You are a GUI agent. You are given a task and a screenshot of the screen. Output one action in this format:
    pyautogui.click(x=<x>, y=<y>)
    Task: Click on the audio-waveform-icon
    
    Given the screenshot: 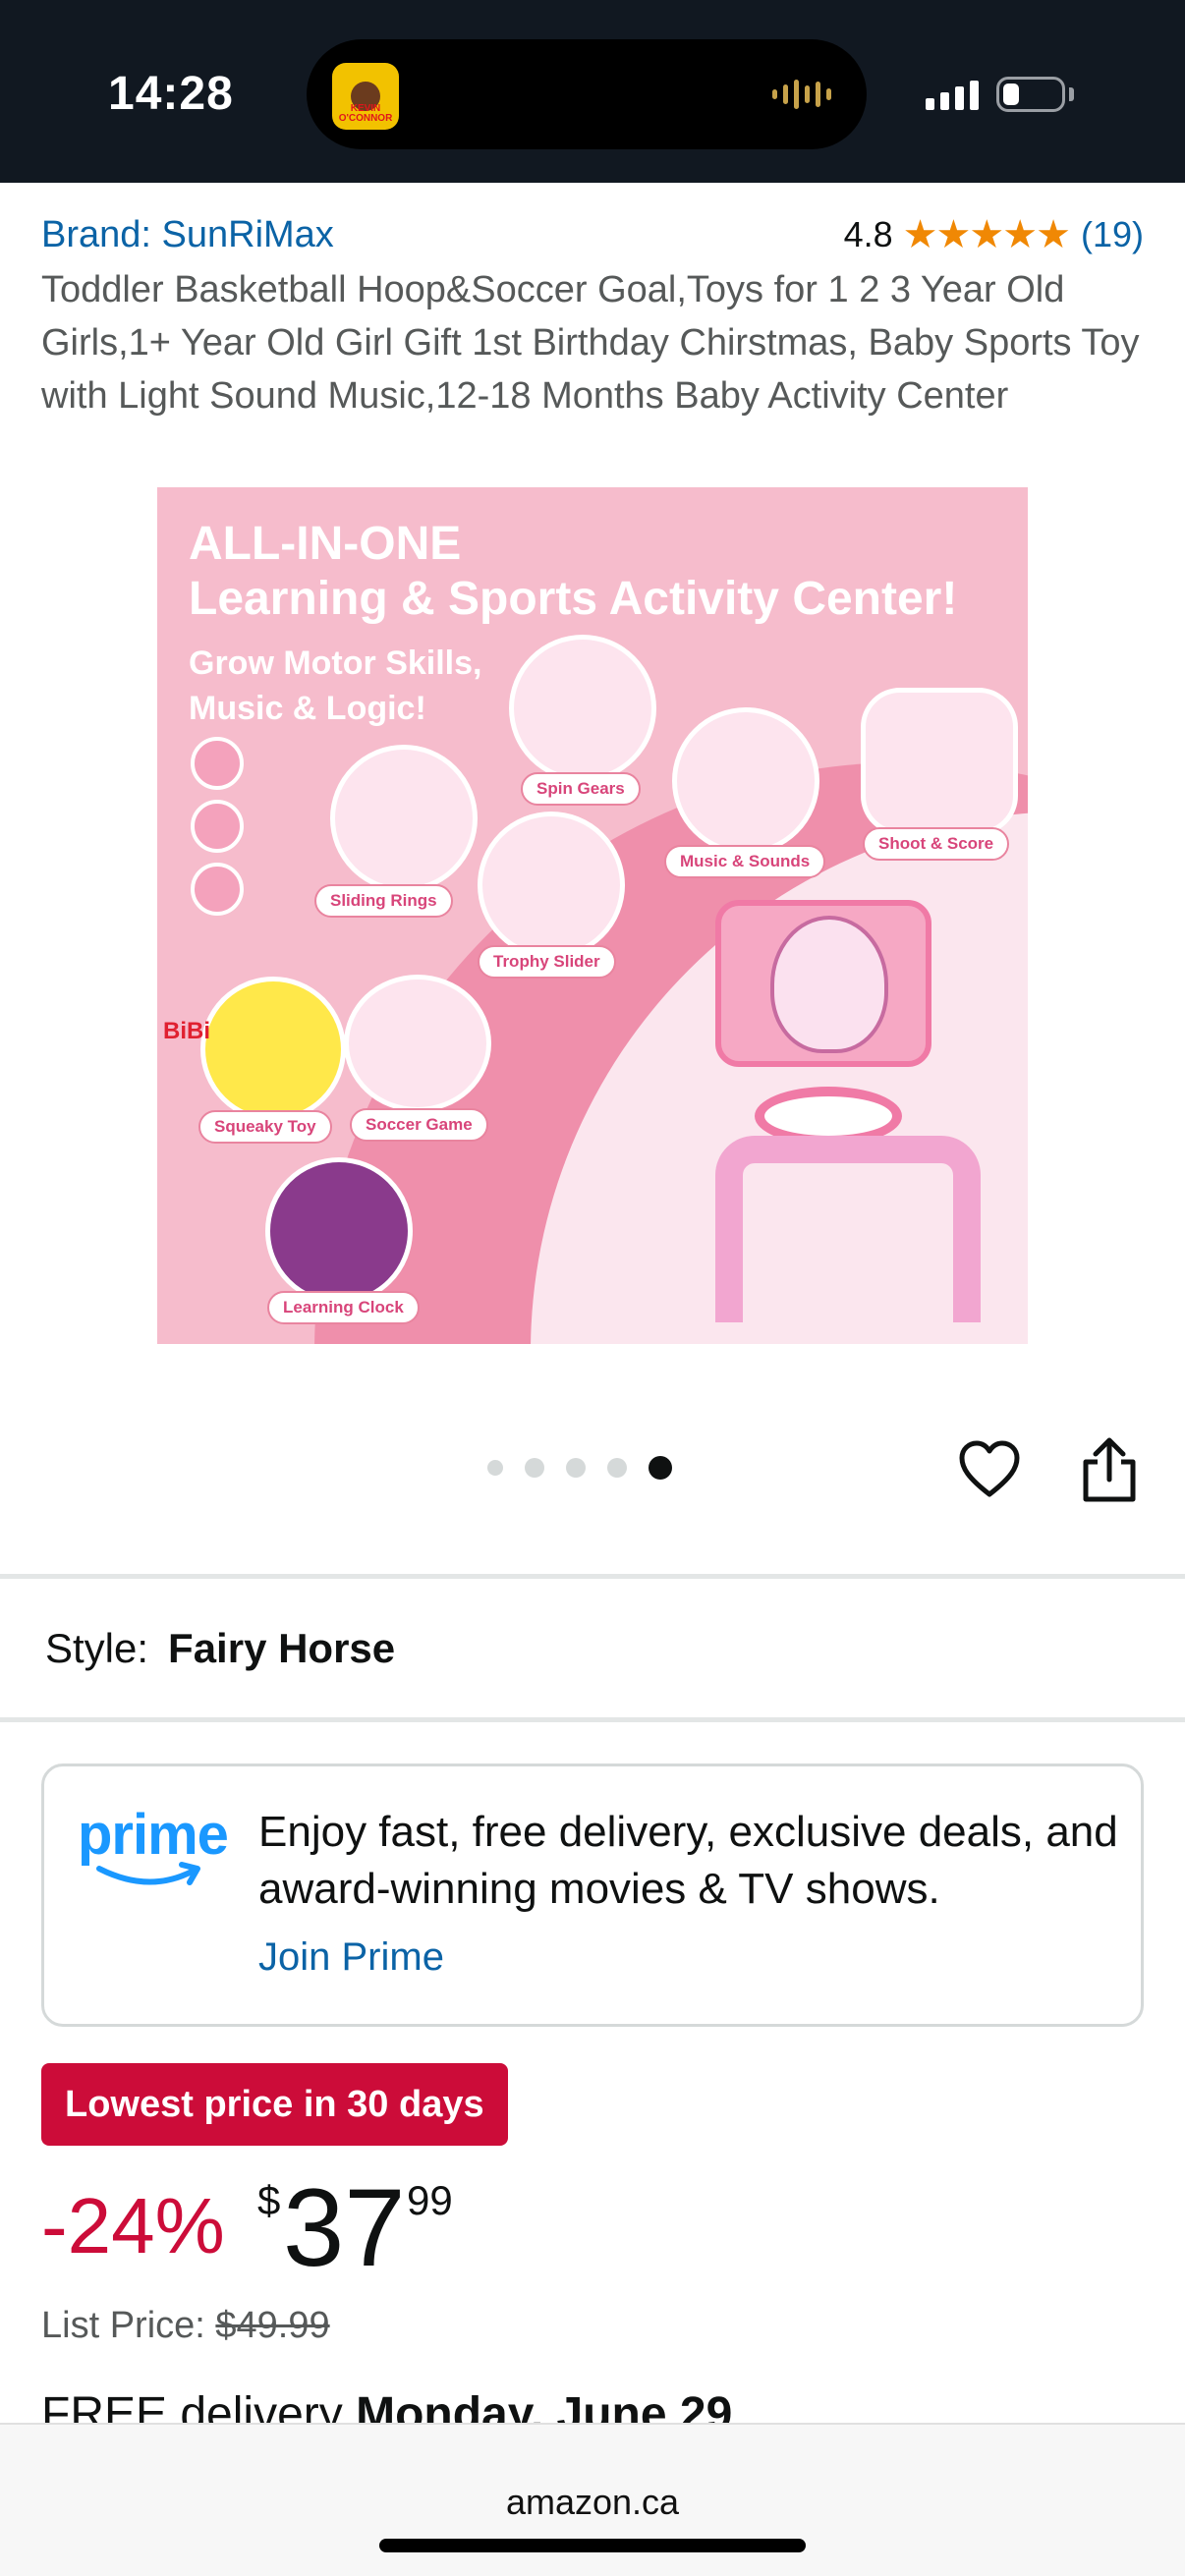 What is the action you would take?
    pyautogui.click(x=802, y=94)
    